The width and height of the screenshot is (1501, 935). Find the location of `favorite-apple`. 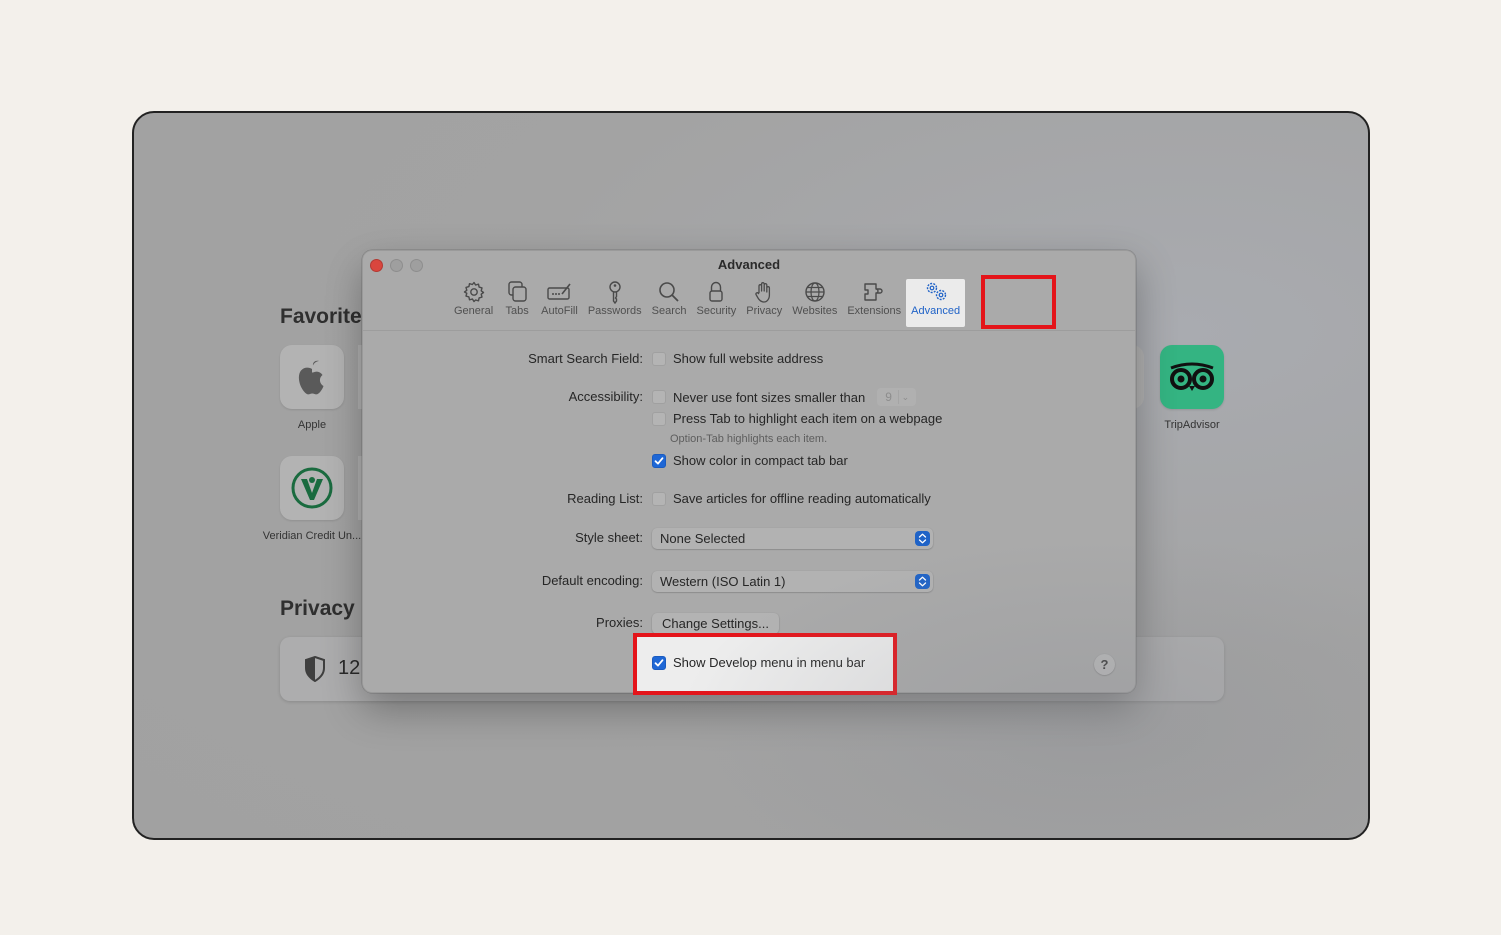

favorite-apple is located at coordinates (312, 377).